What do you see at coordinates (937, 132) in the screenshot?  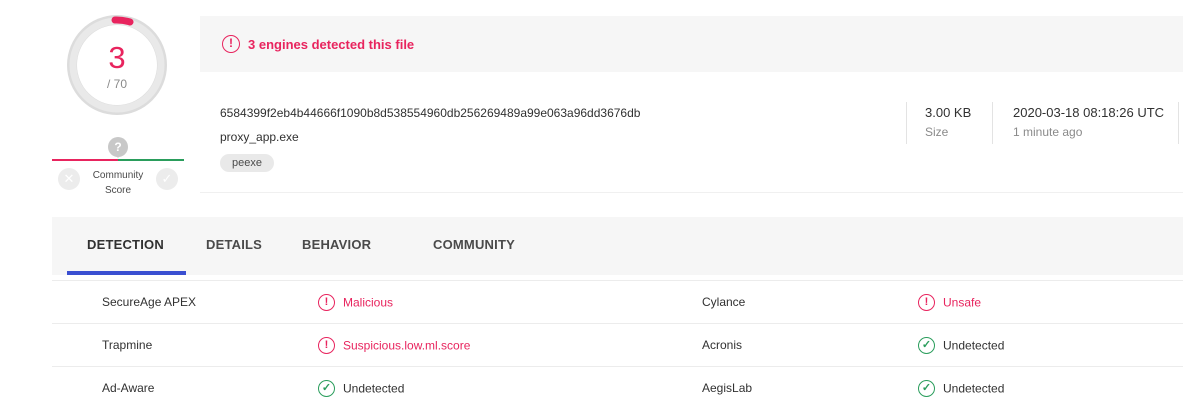 I see `file-size-label: Size` at bounding box center [937, 132].